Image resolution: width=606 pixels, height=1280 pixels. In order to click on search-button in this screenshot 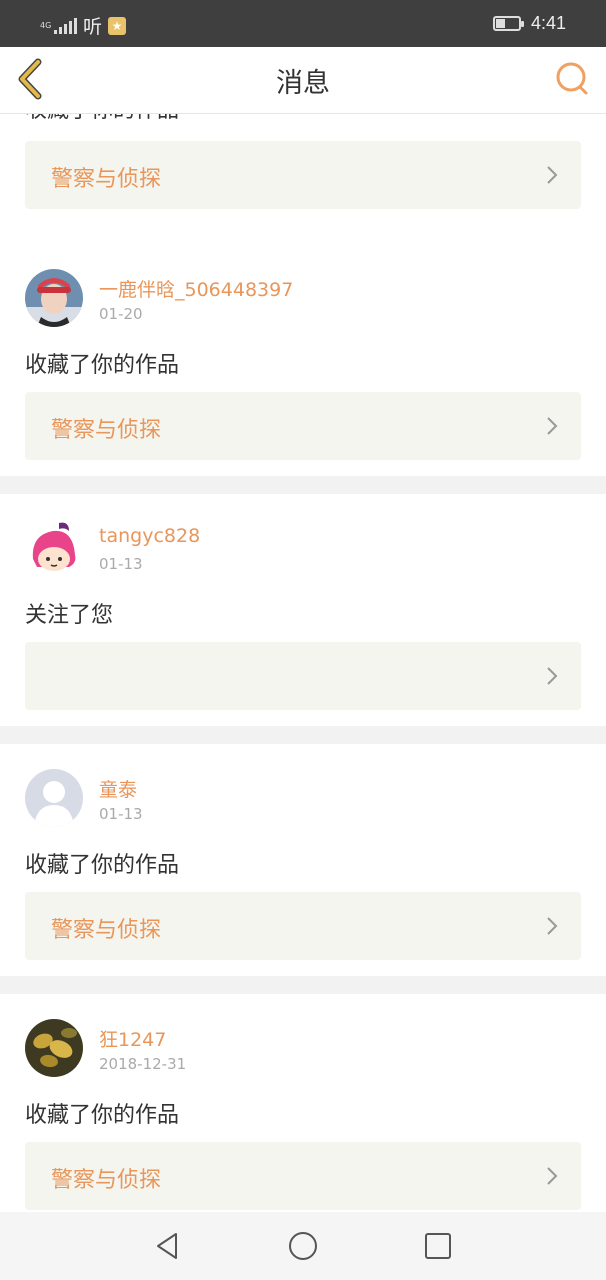, I will do `click(572, 79)`.